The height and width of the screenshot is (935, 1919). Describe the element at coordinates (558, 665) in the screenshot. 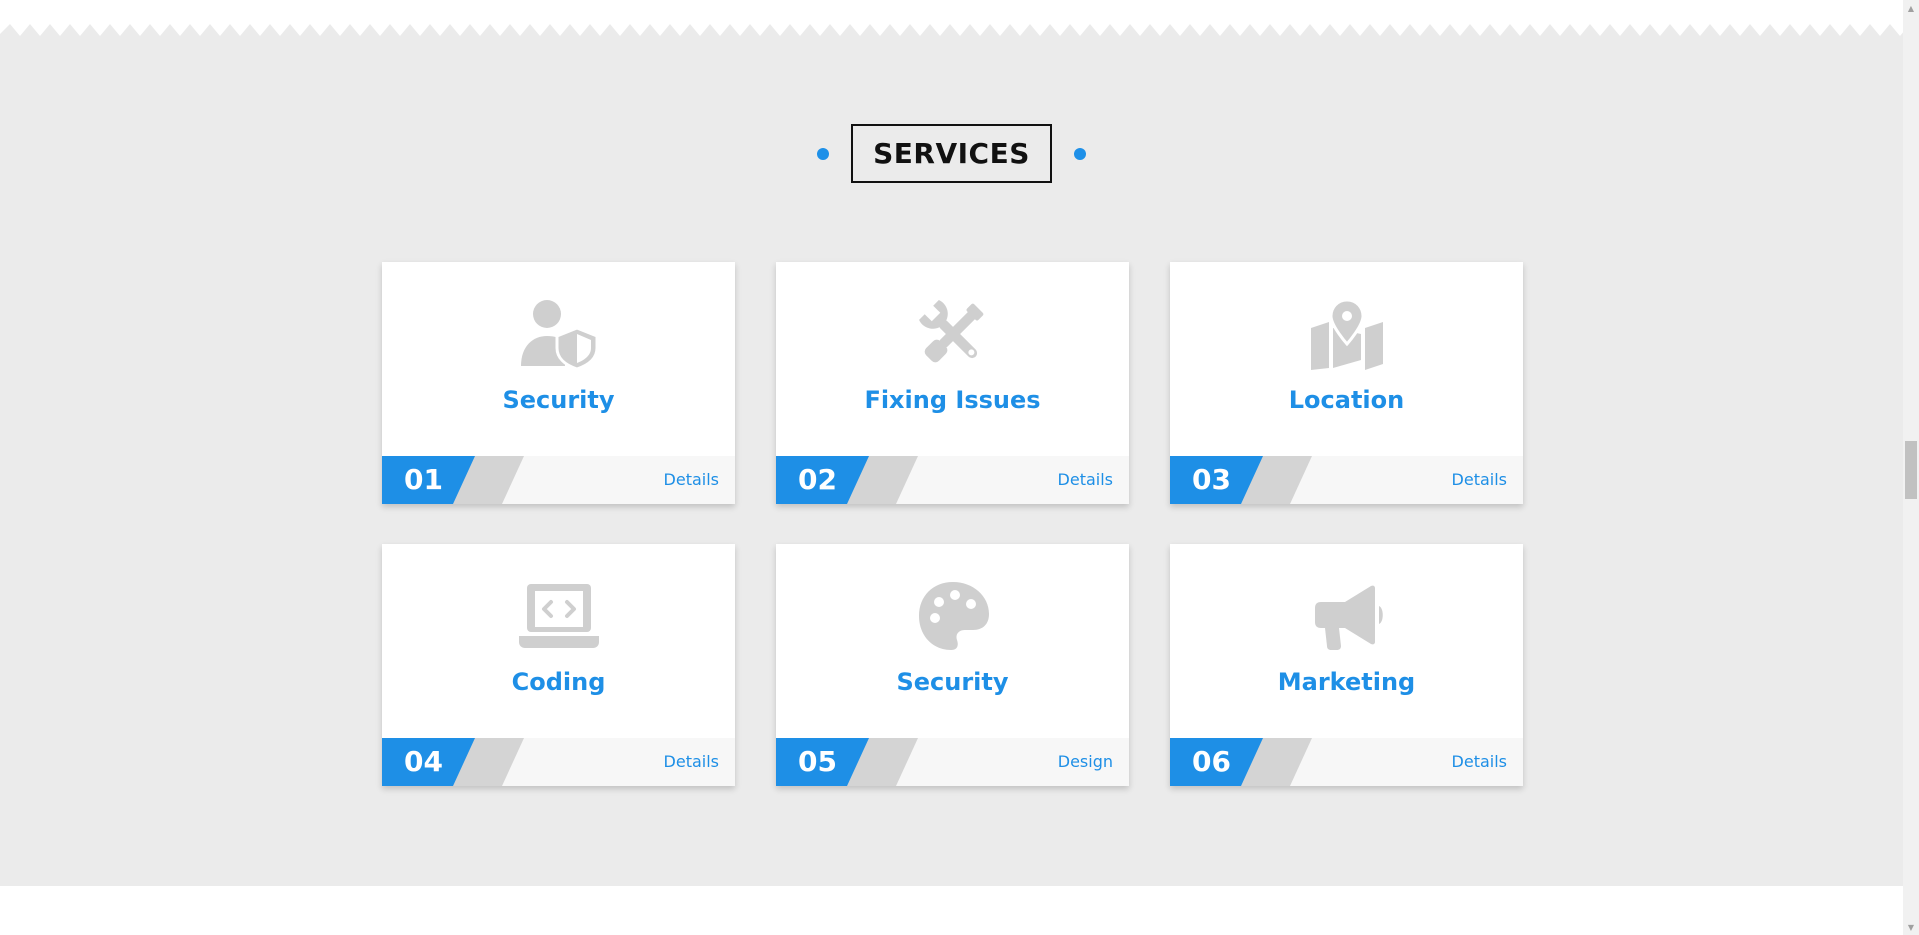

I see `service-card: Coding 04 Details` at that location.